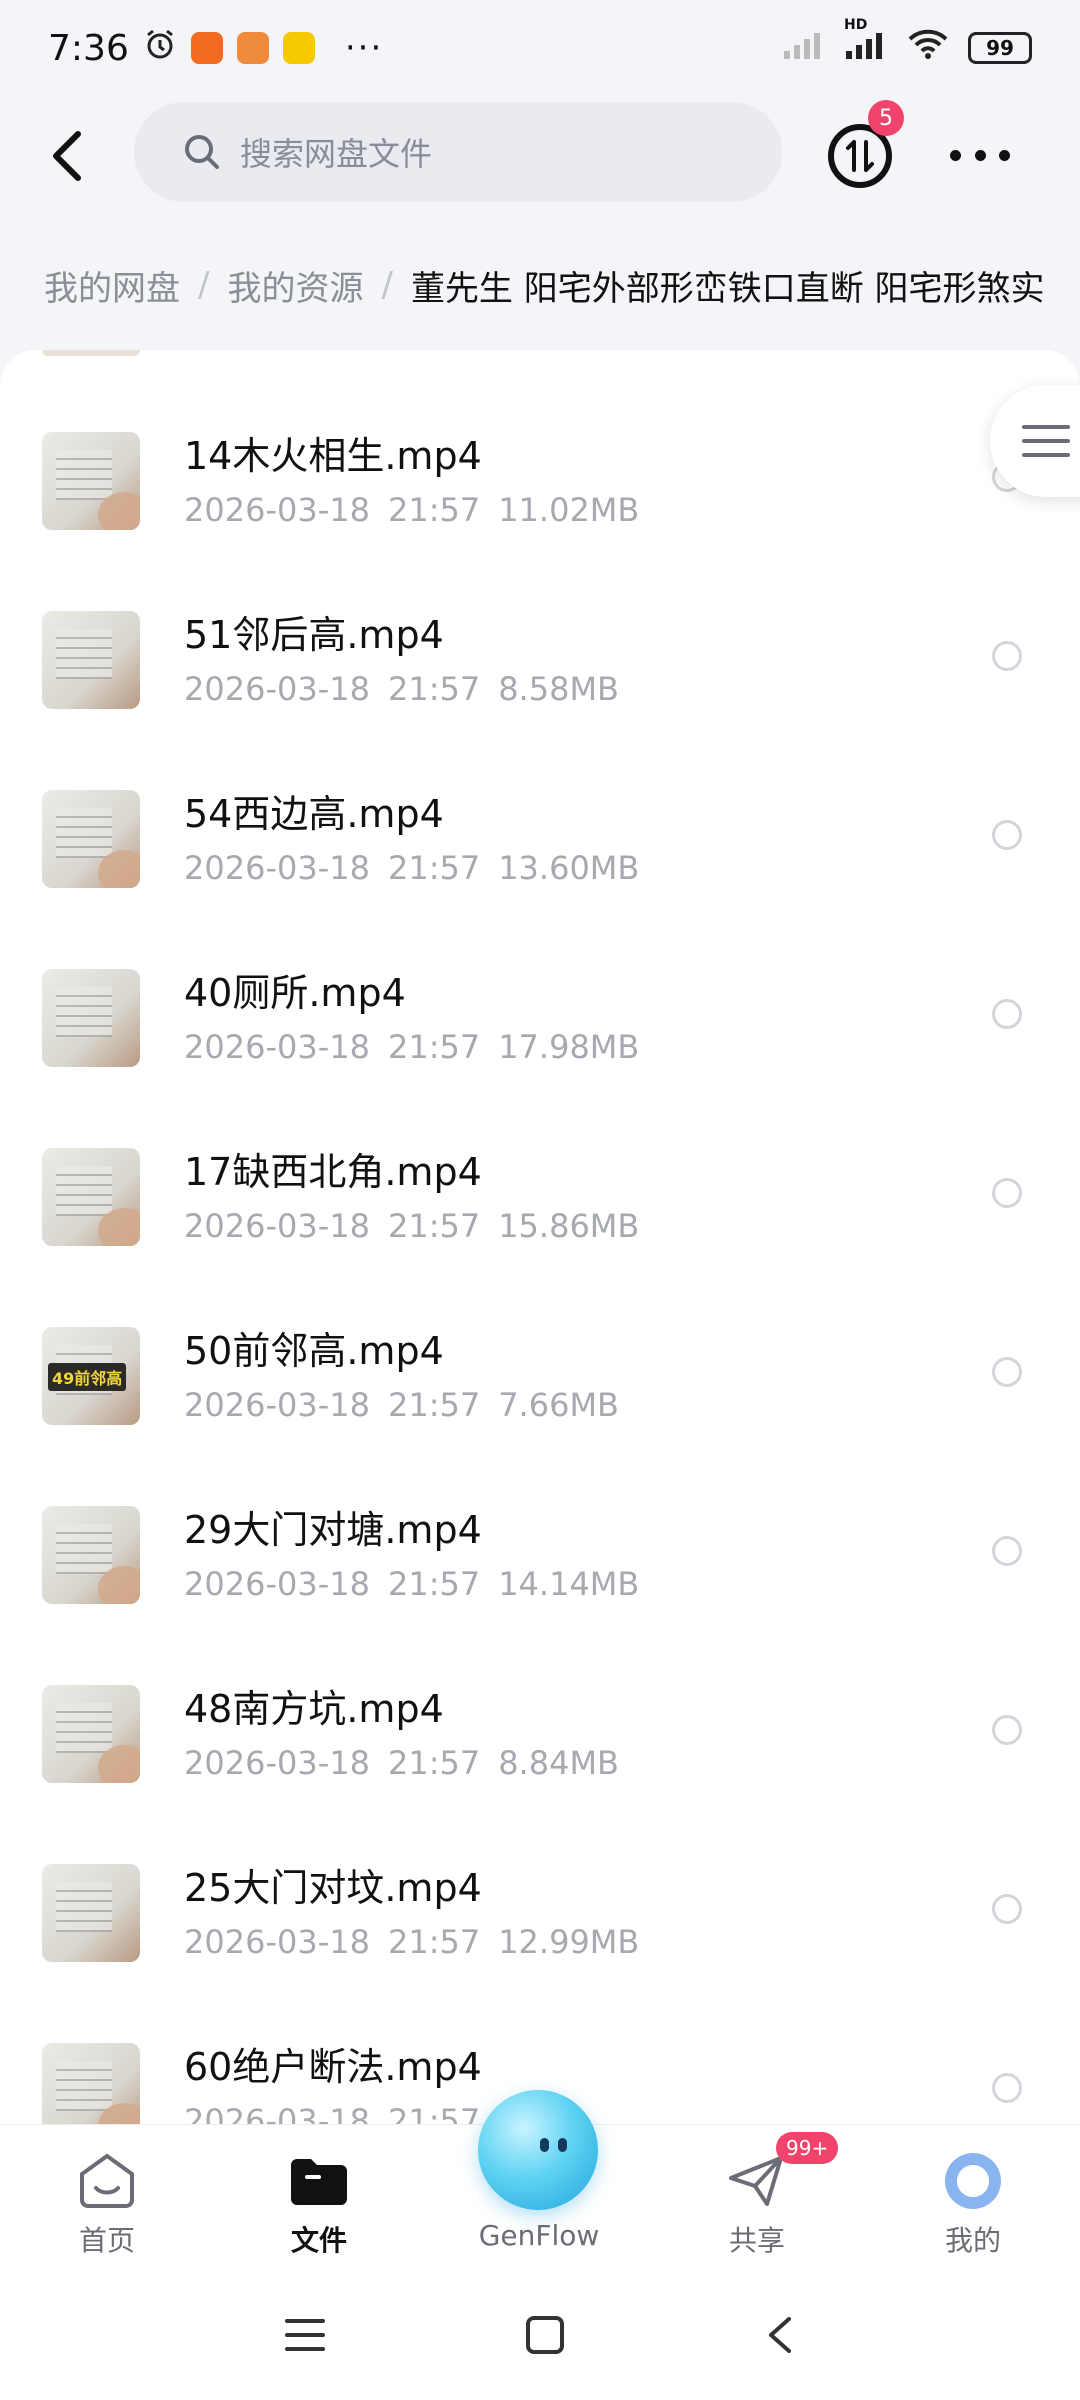 The height and width of the screenshot is (2400, 1080). Describe the element at coordinates (215, 48) in the screenshot. I see `status-left: 7:36 ···` at that location.